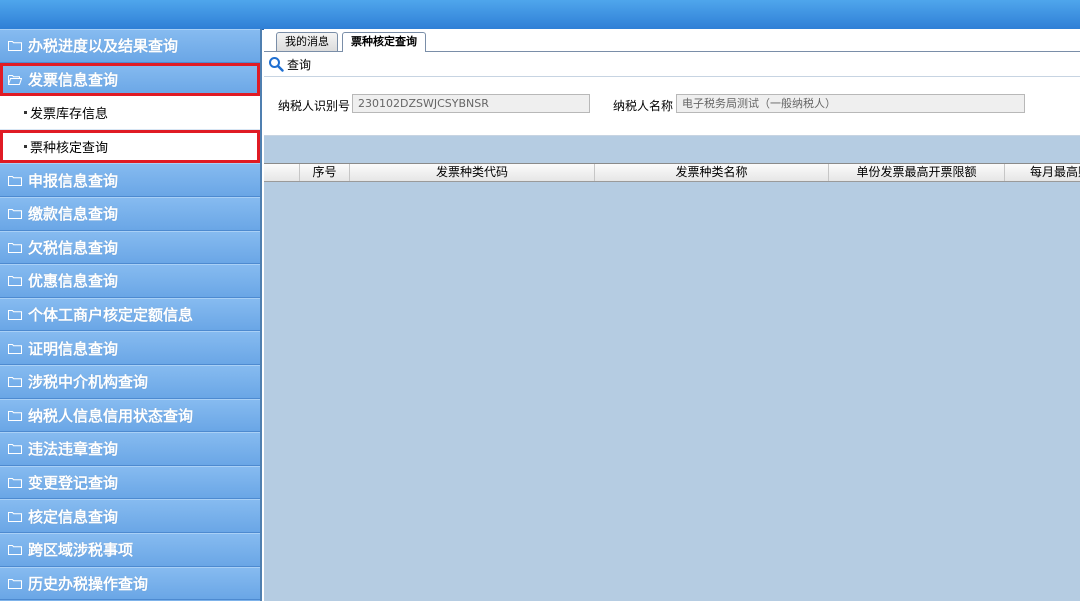 This screenshot has height=601, width=1080. I want to click on search-icon, so click(276, 64).